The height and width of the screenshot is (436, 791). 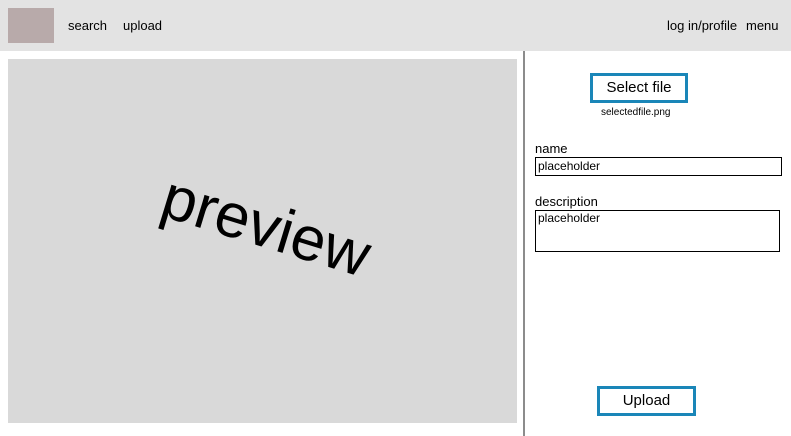 What do you see at coordinates (524, 243) in the screenshot?
I see `panel-divider` at bounding box center [524, 243].